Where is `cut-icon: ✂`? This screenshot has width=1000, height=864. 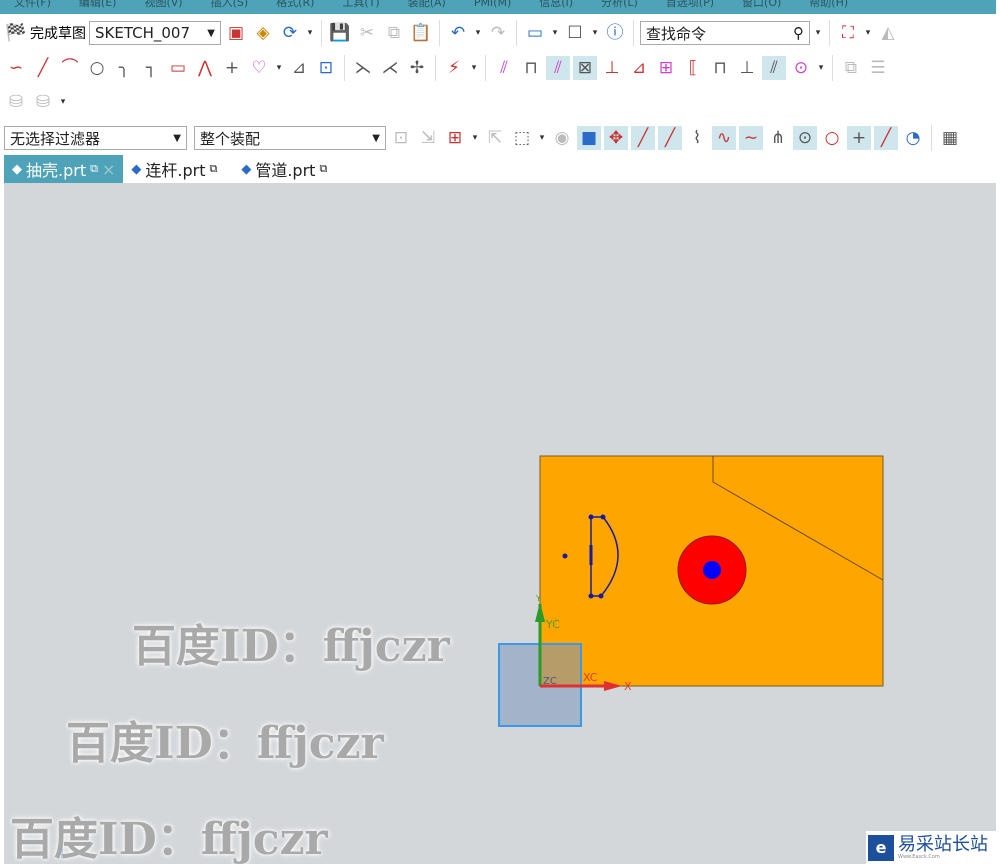 cut-icon: ✂ is located at coordinates (367, 33).